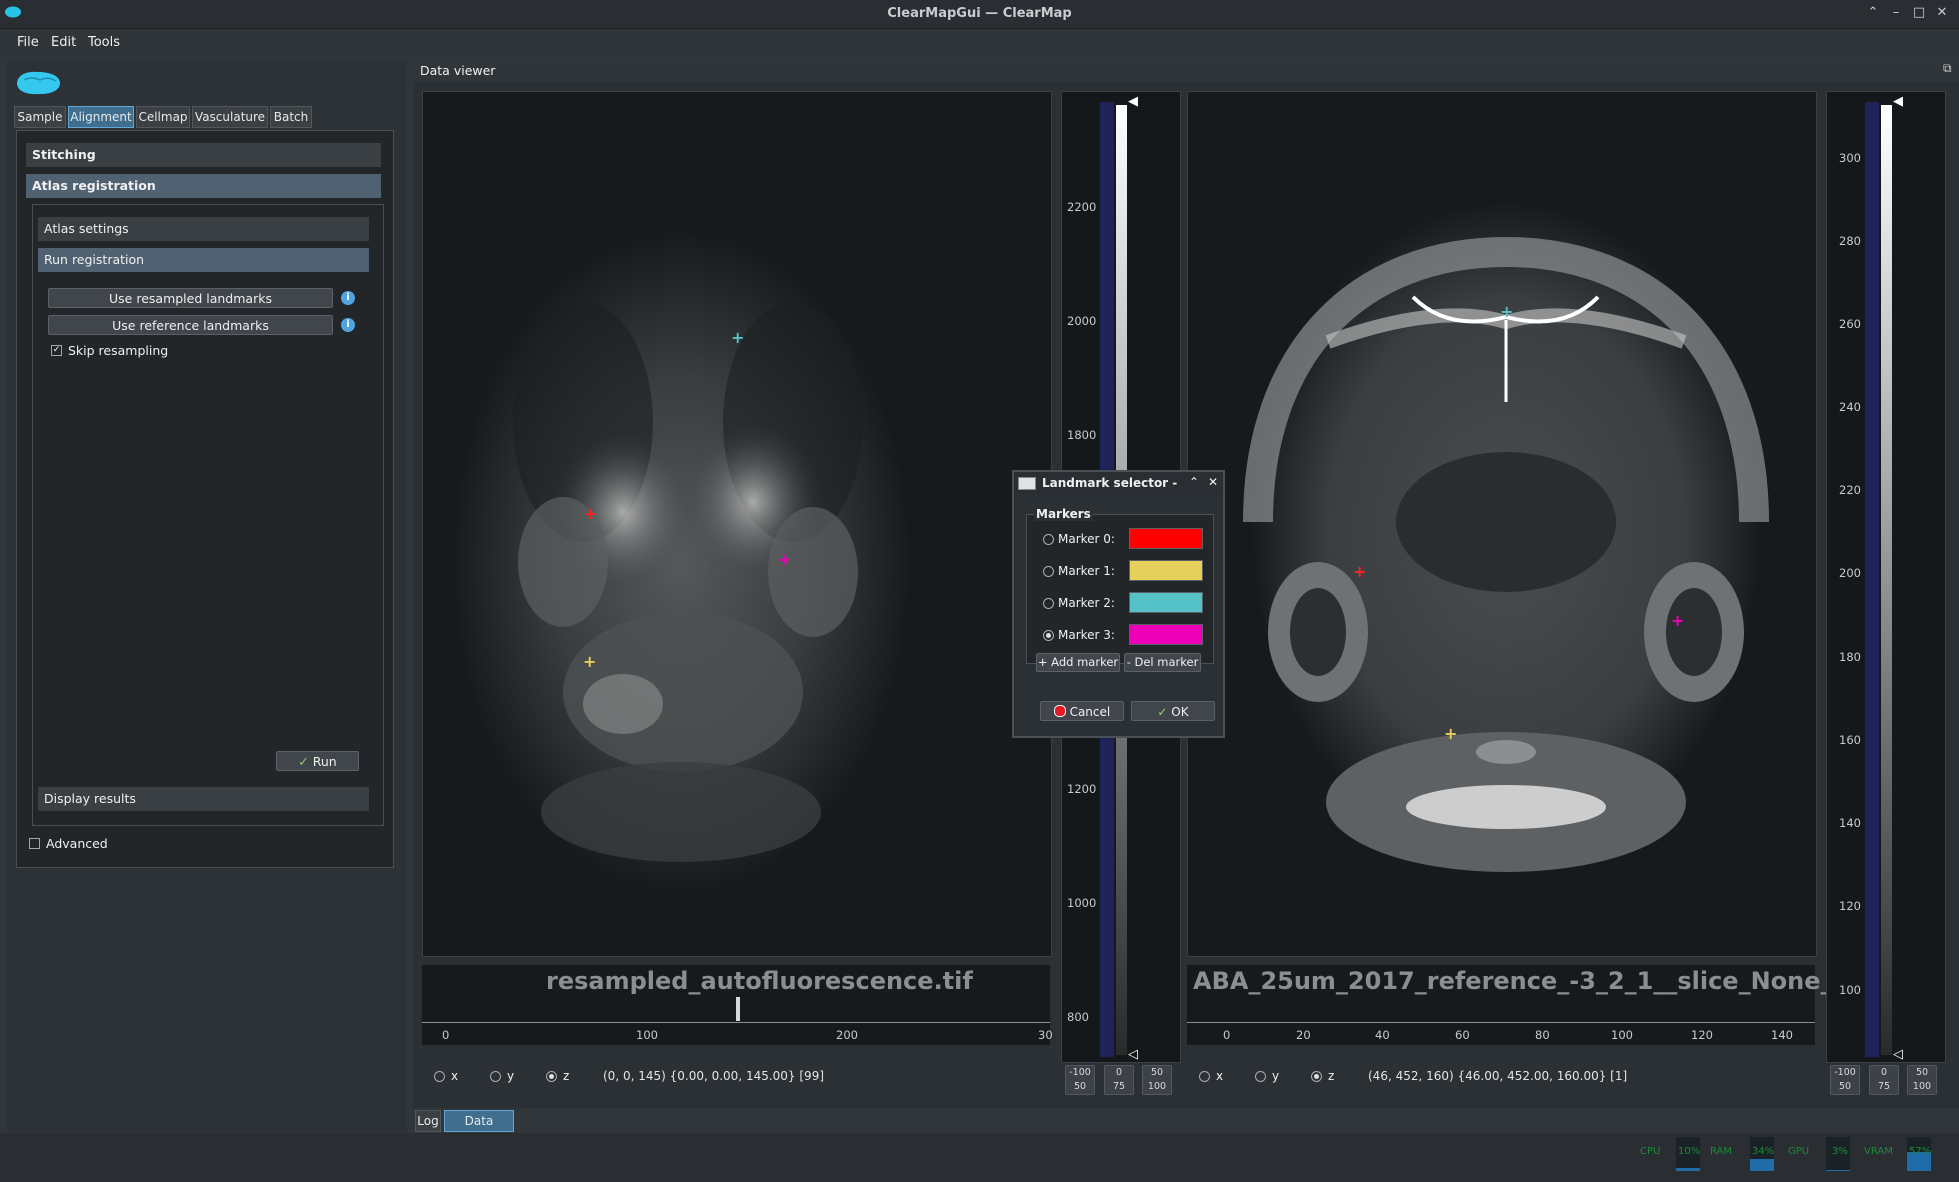 This screenshot has width=1959, height=1182. Describe the element at coordinates (1086, 539) in the screenshot. I see `marker-0-label: Marker 0:` at that location.